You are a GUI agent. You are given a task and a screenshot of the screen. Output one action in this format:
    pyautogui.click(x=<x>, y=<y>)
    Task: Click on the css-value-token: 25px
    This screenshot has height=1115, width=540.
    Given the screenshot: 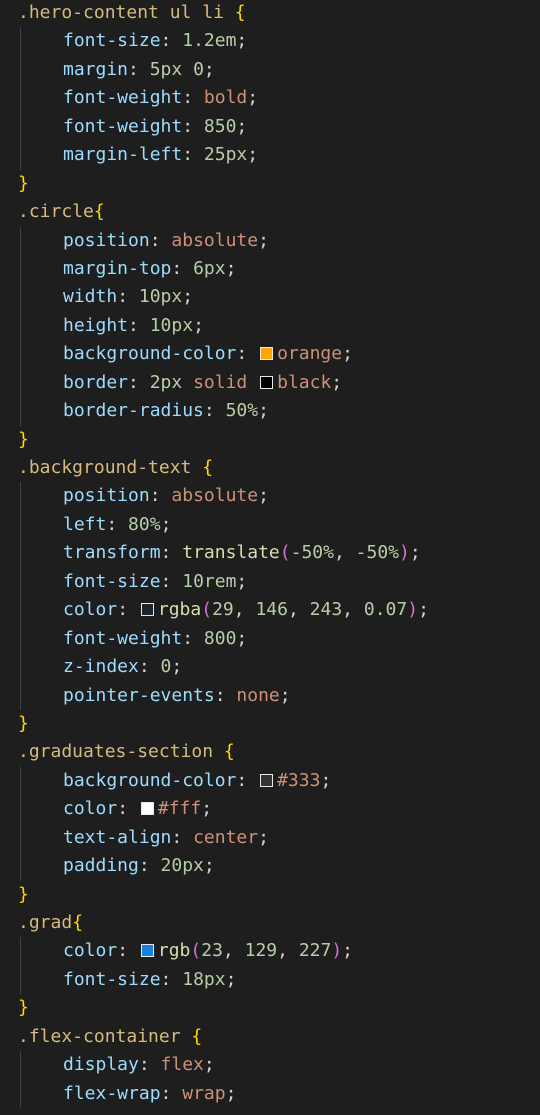 What is the action you would take?
    pyautogui.click(x=225, y=155)
    